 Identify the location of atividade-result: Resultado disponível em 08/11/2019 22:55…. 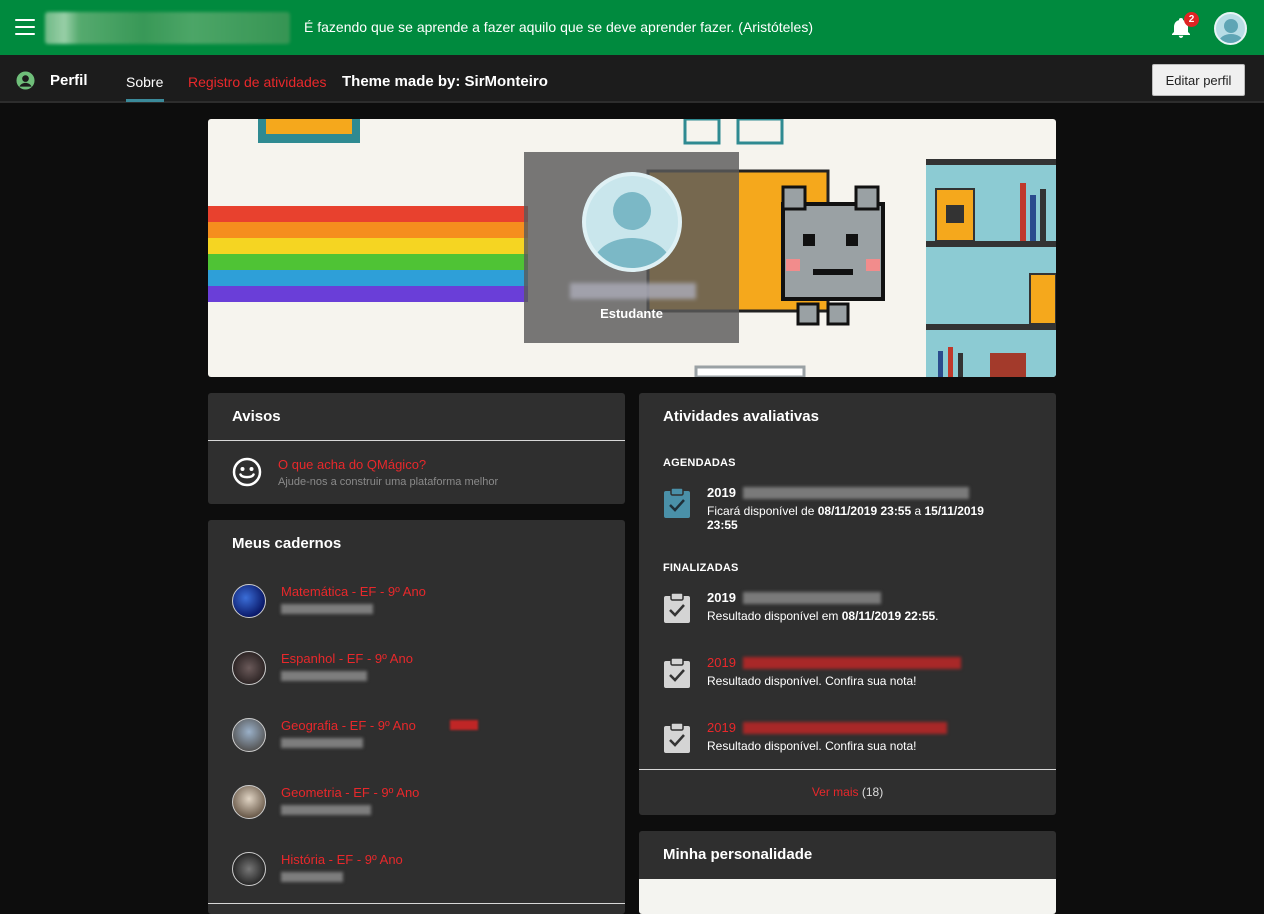
(823, 616).